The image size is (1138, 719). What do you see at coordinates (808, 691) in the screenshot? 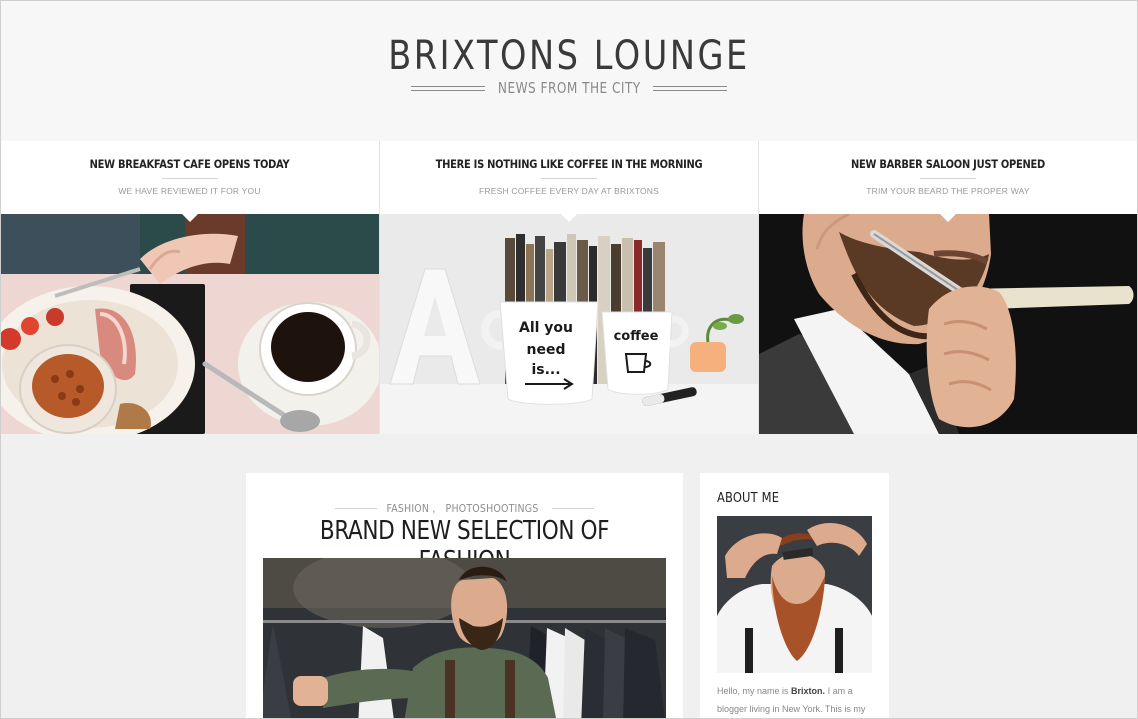
I see `about-name: Brixton.` at bounding box center [808, 691].